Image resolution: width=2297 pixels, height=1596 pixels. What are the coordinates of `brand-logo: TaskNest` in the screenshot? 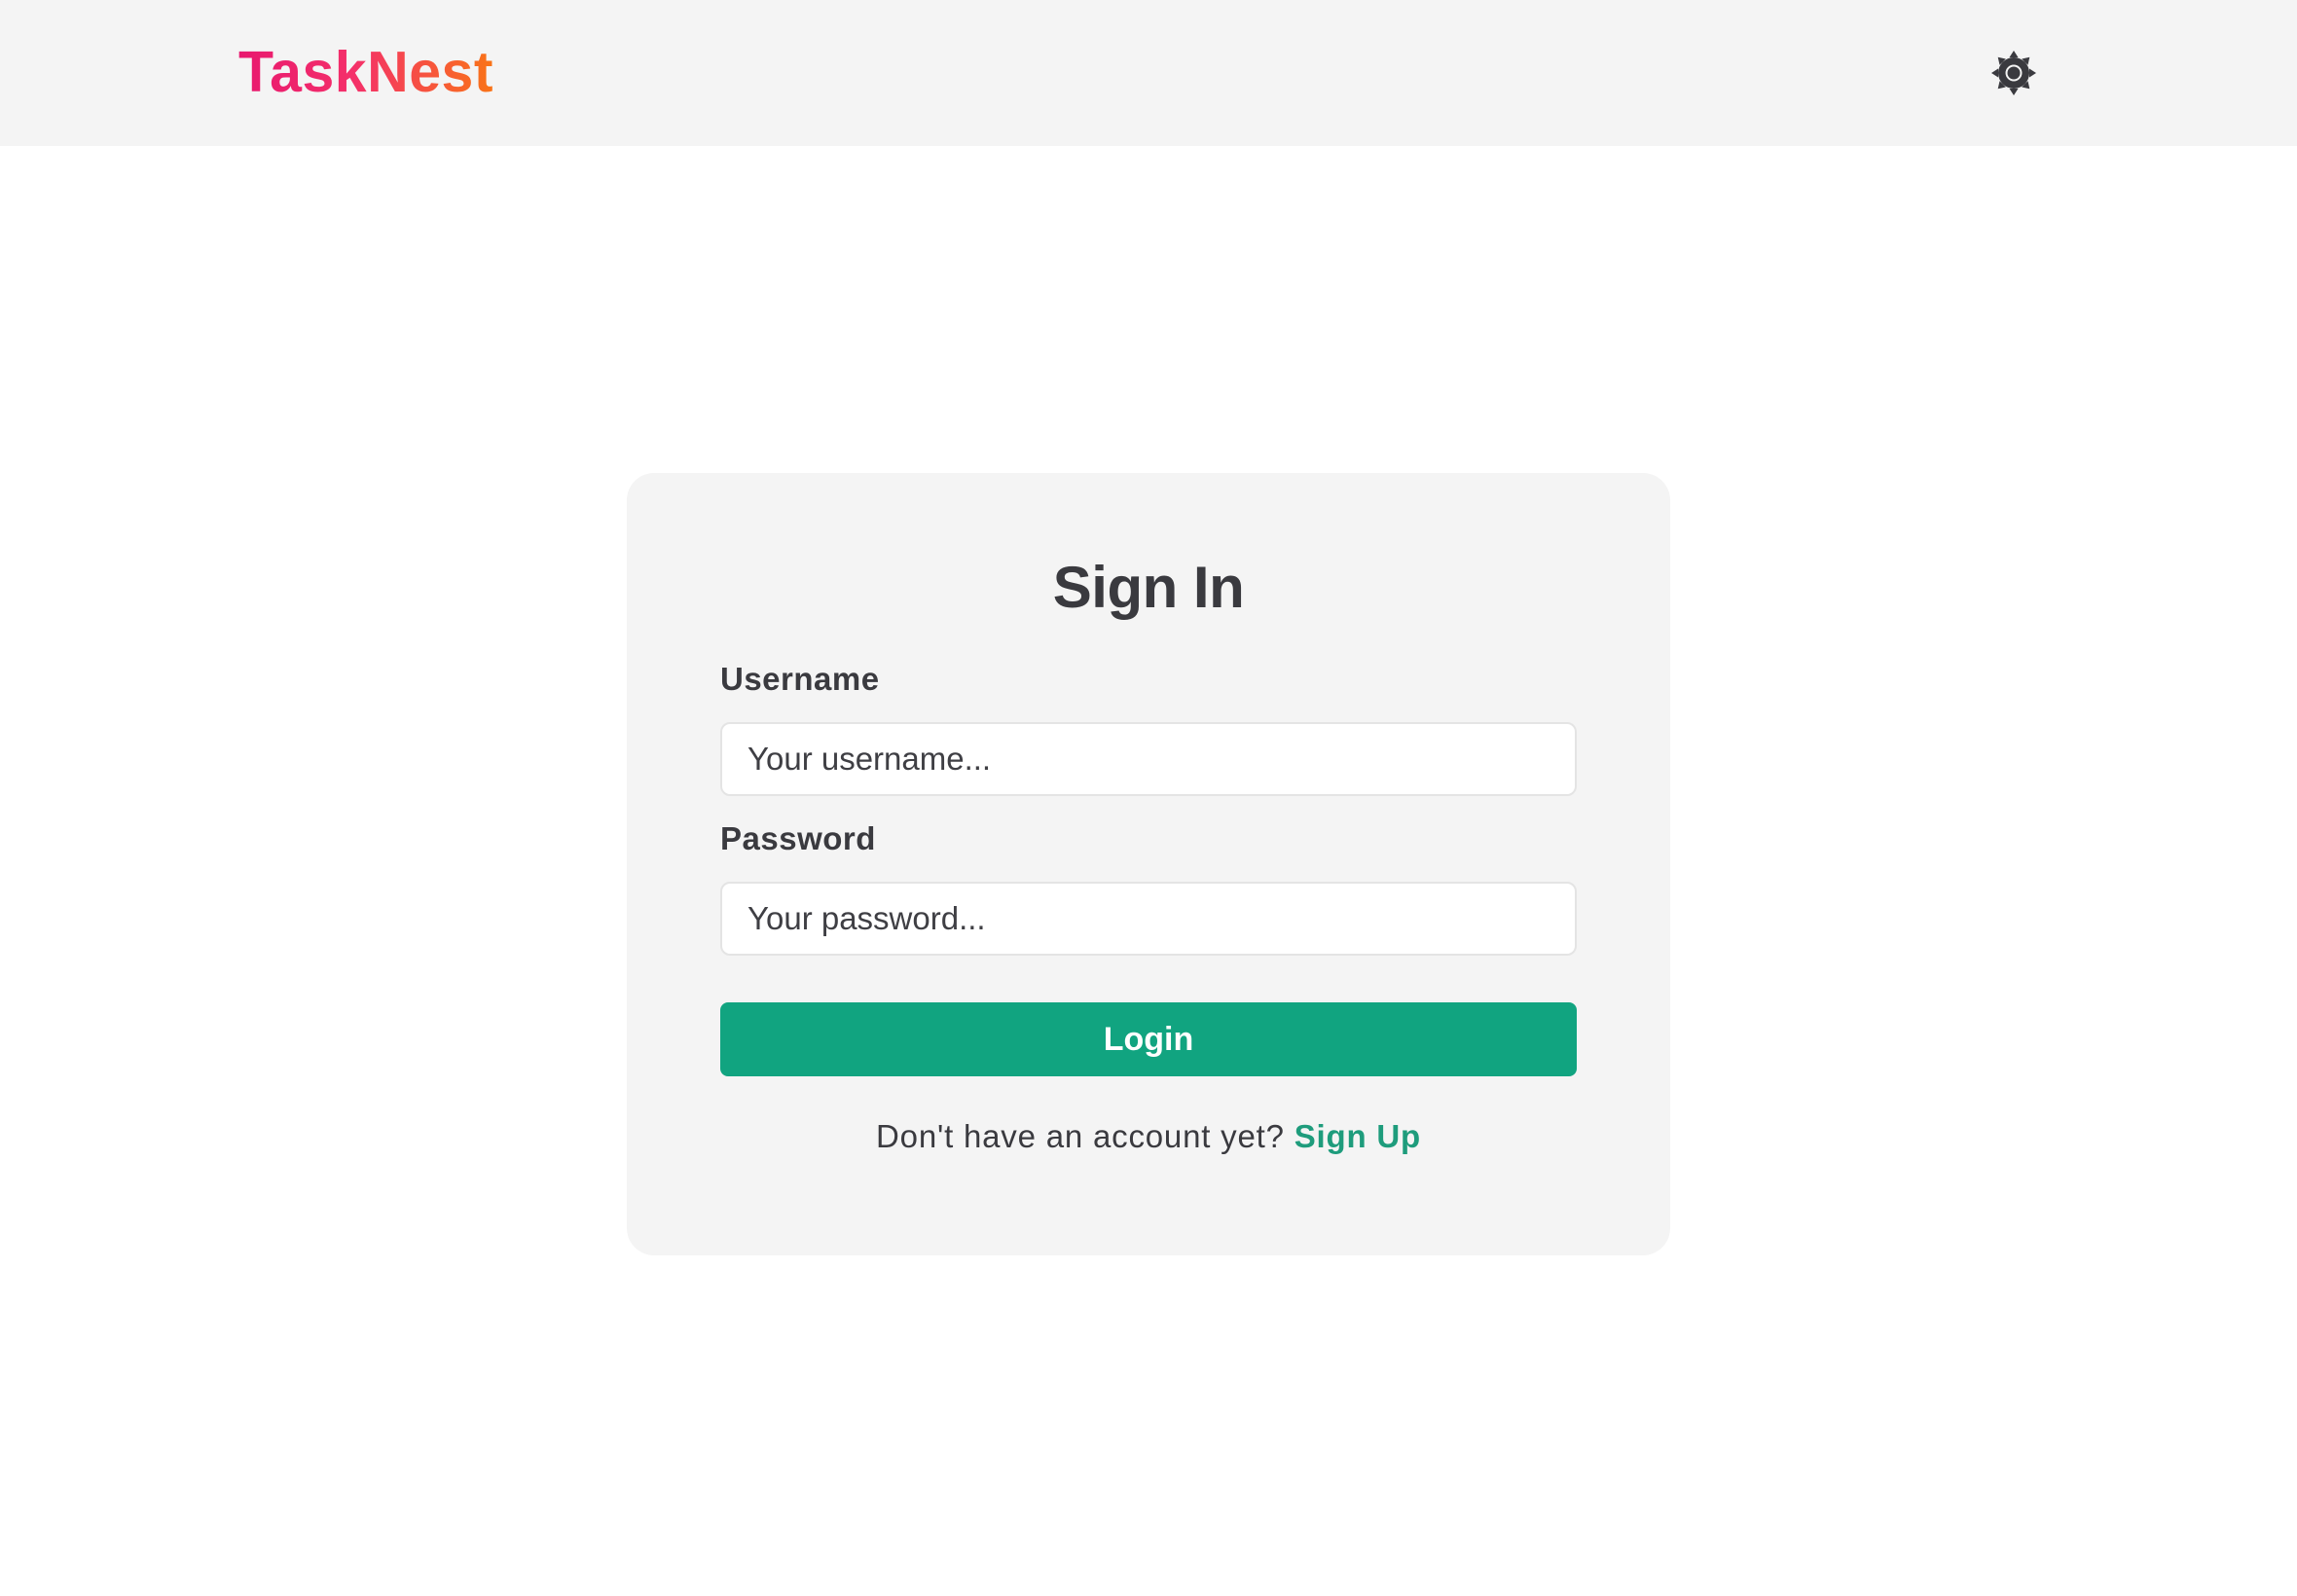 It's located at (365, 72).